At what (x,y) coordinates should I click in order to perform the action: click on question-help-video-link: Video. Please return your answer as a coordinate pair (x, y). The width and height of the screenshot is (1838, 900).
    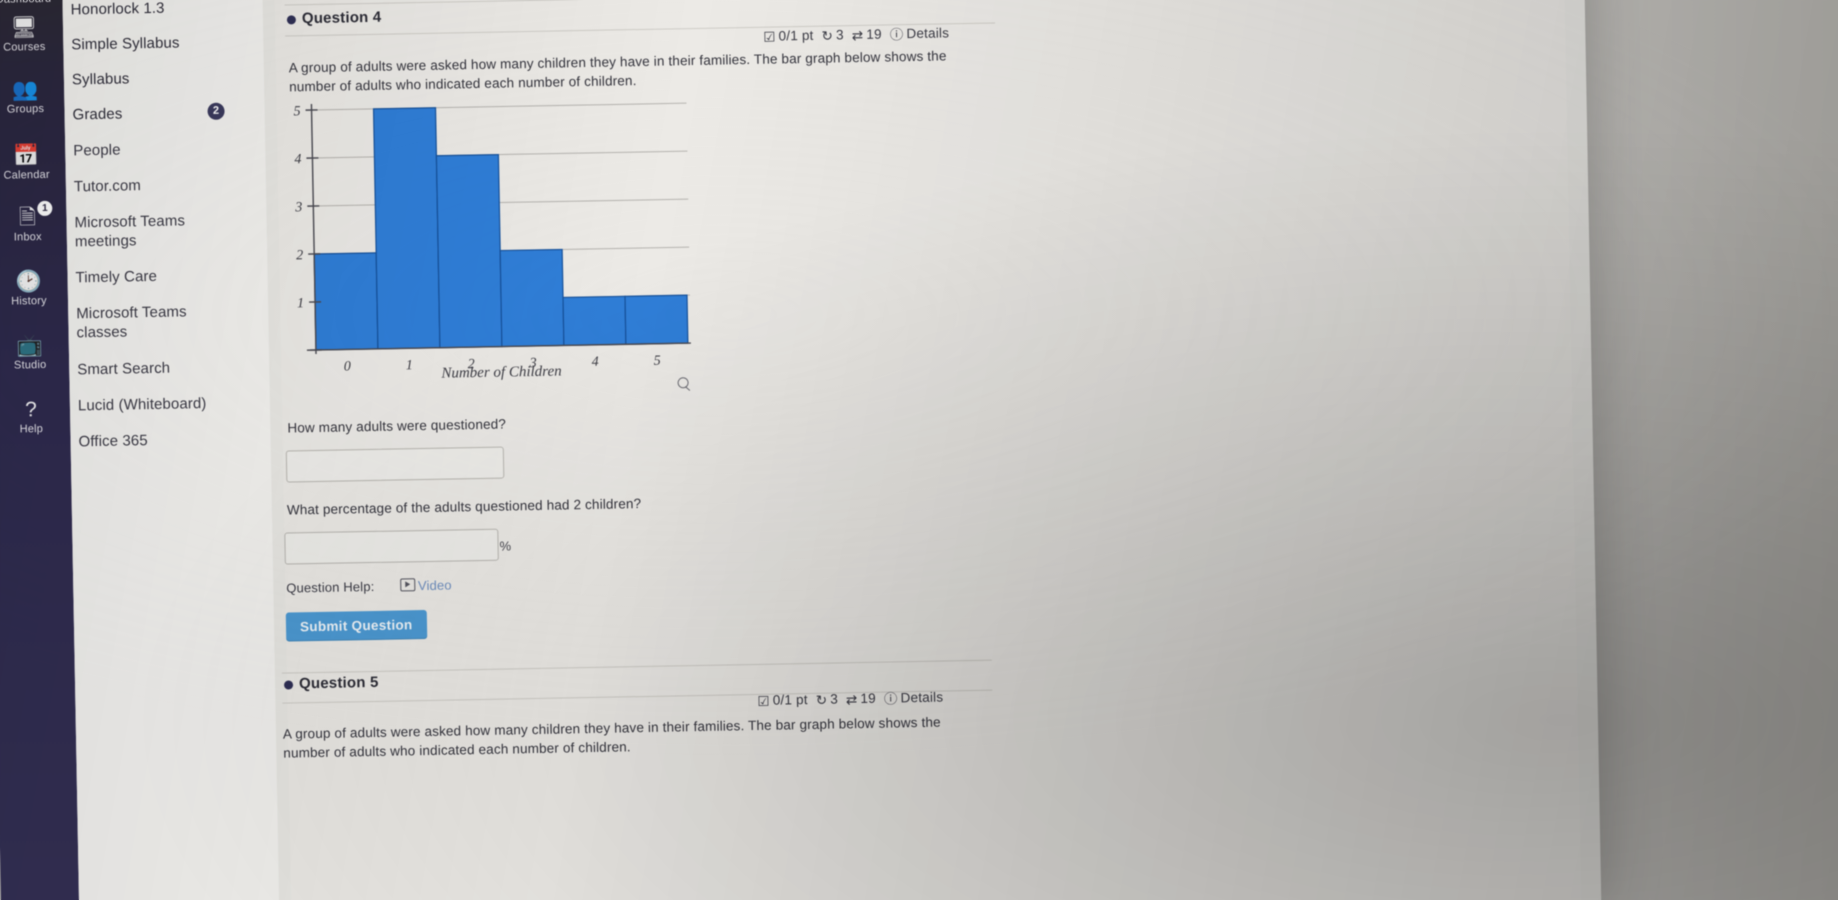
    Looking at the image, I should click on (435, 586).